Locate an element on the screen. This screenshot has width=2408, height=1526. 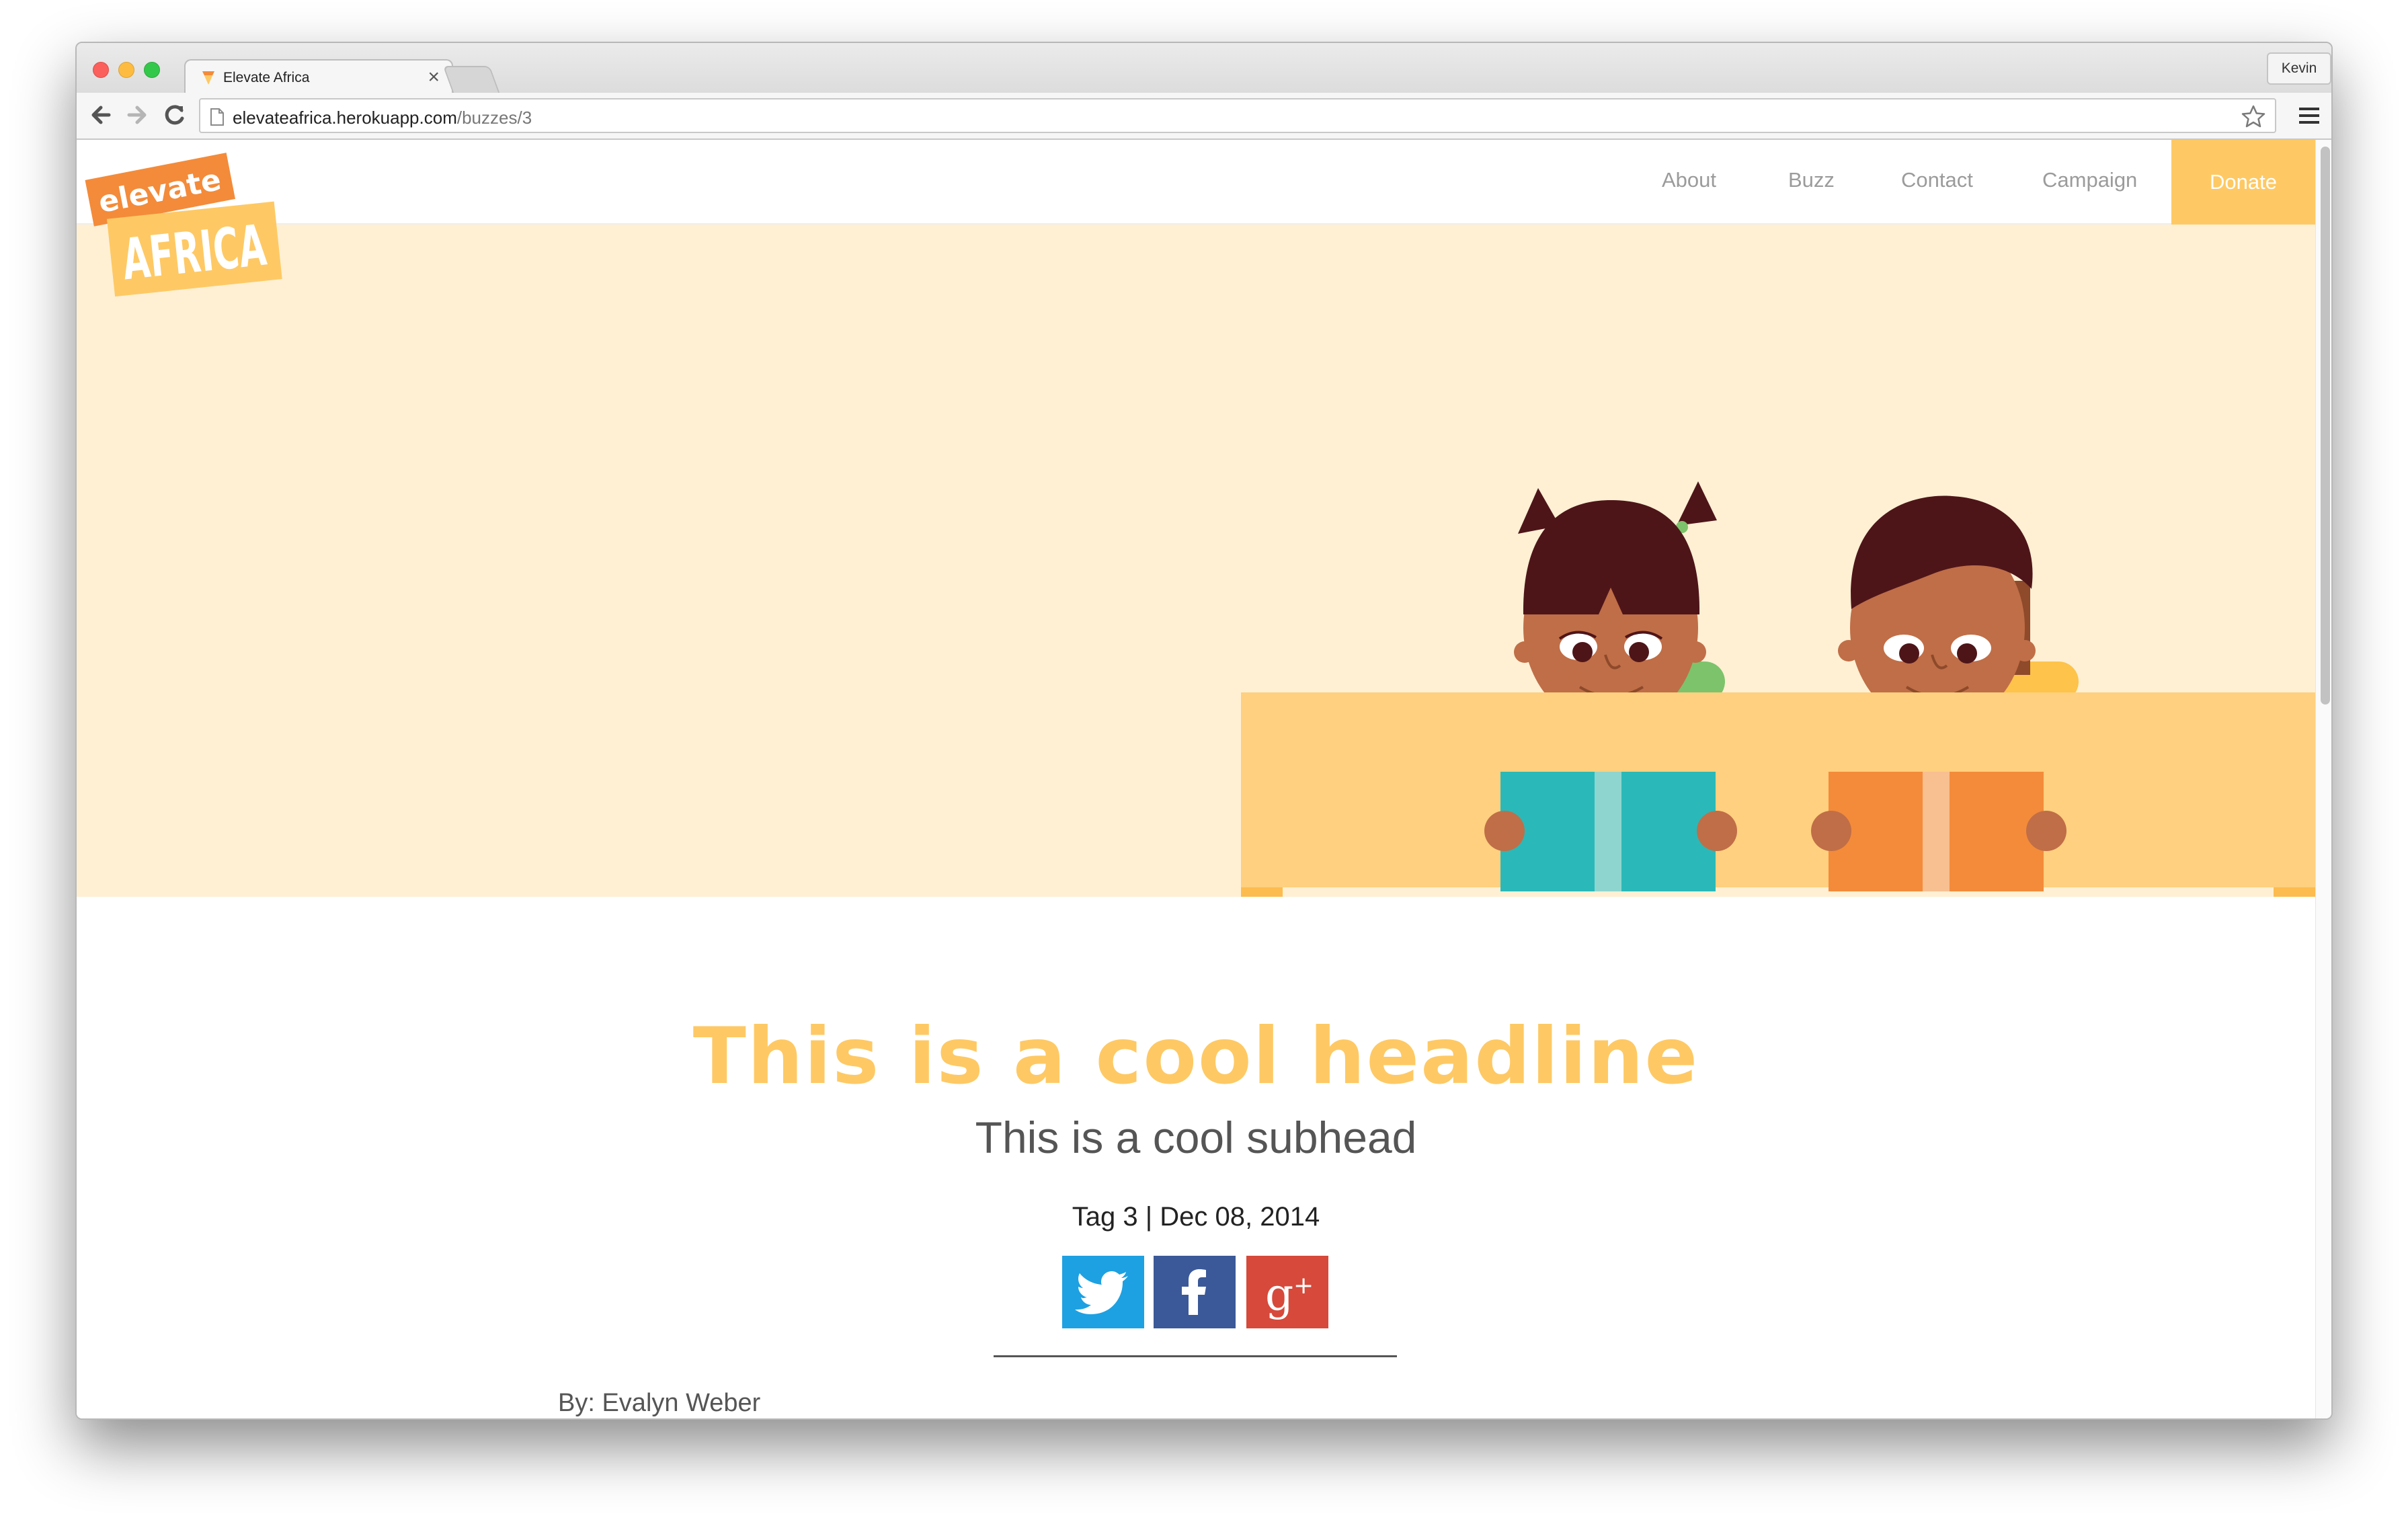
share-google-plus-button: g + is located at coordinates (1287, 1292).